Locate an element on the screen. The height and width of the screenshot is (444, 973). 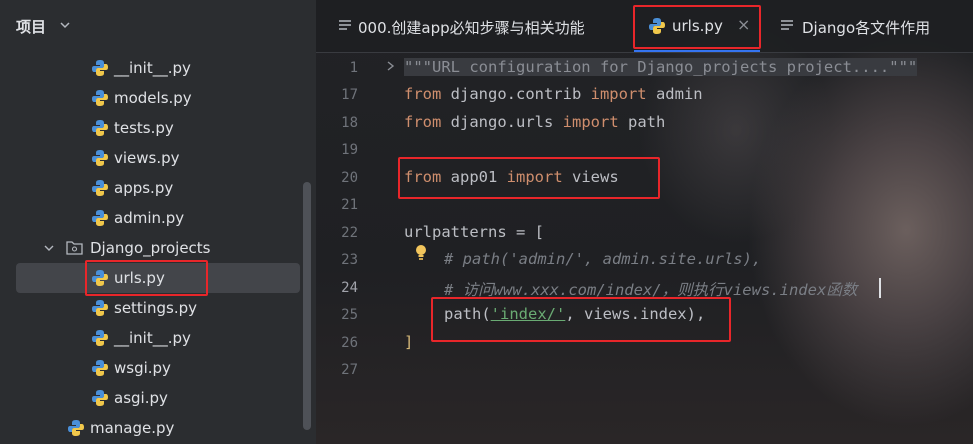
code-line-import-admin: from django.contrib import admin is located at coordinates (553, 94).